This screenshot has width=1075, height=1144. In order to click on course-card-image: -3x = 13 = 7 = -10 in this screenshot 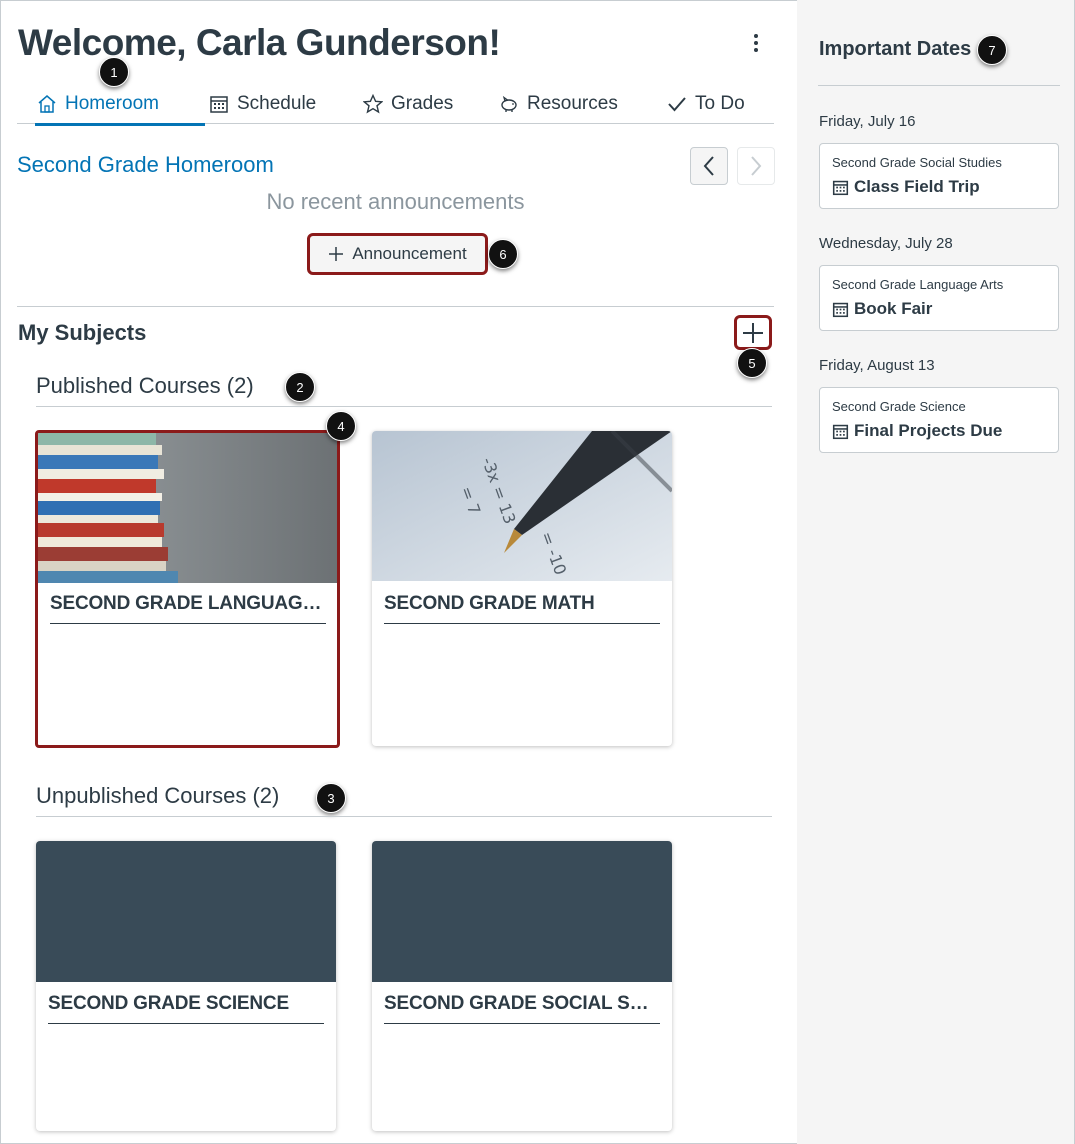, I will do `click(522, 506)`.